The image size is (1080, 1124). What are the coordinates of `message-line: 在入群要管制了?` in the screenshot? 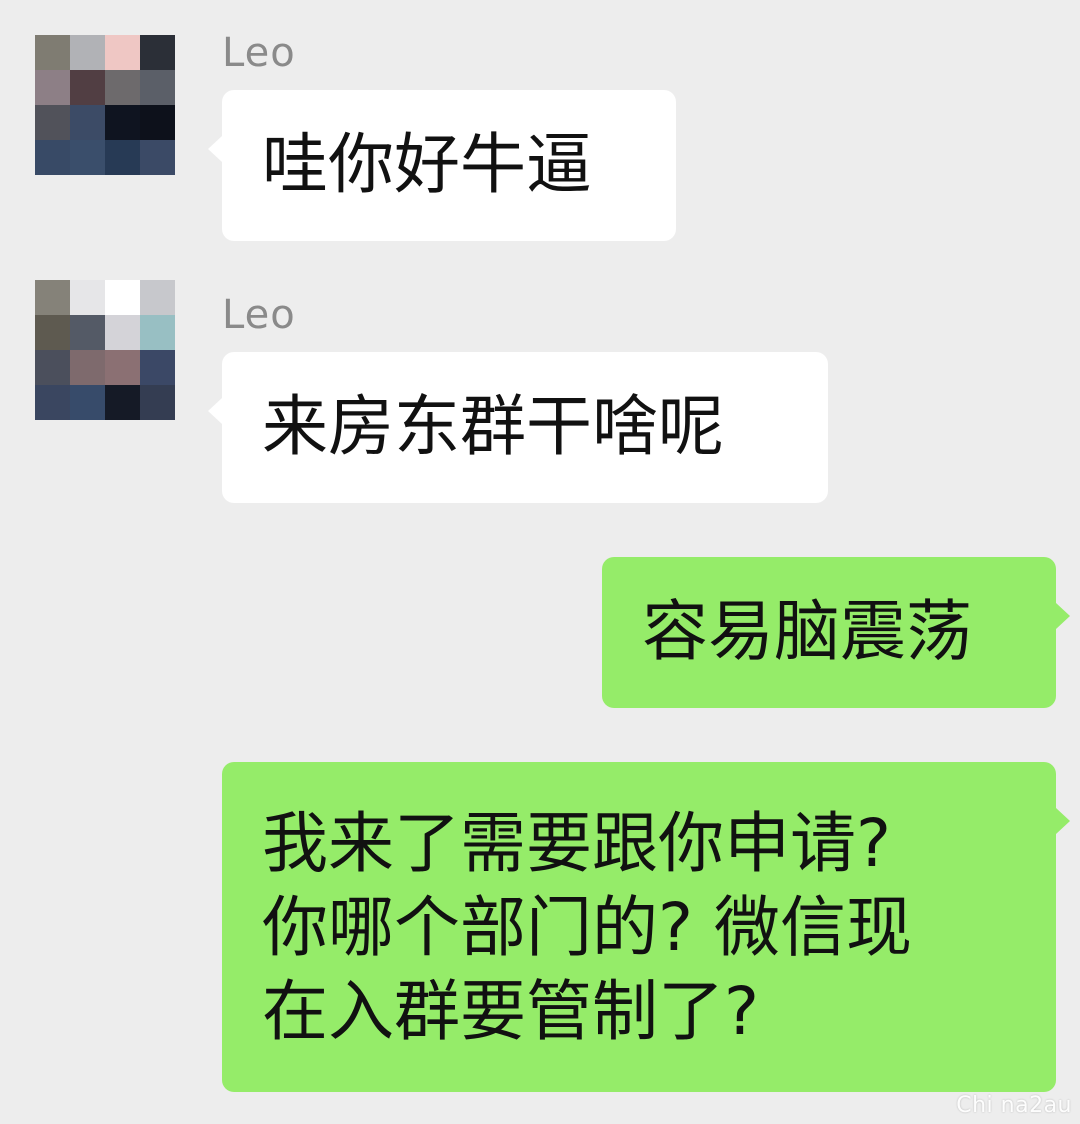 It's located at (511, 1011).